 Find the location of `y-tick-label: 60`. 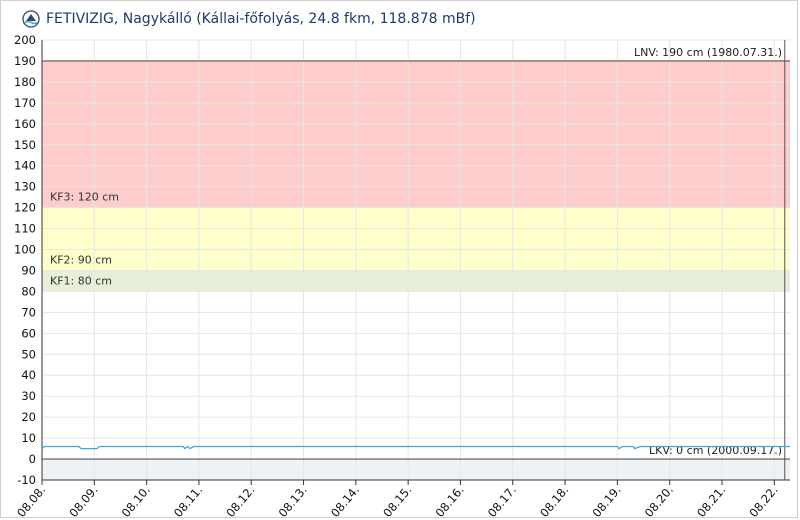

y-tick-label: 60 is located at coordinates (28, 333).